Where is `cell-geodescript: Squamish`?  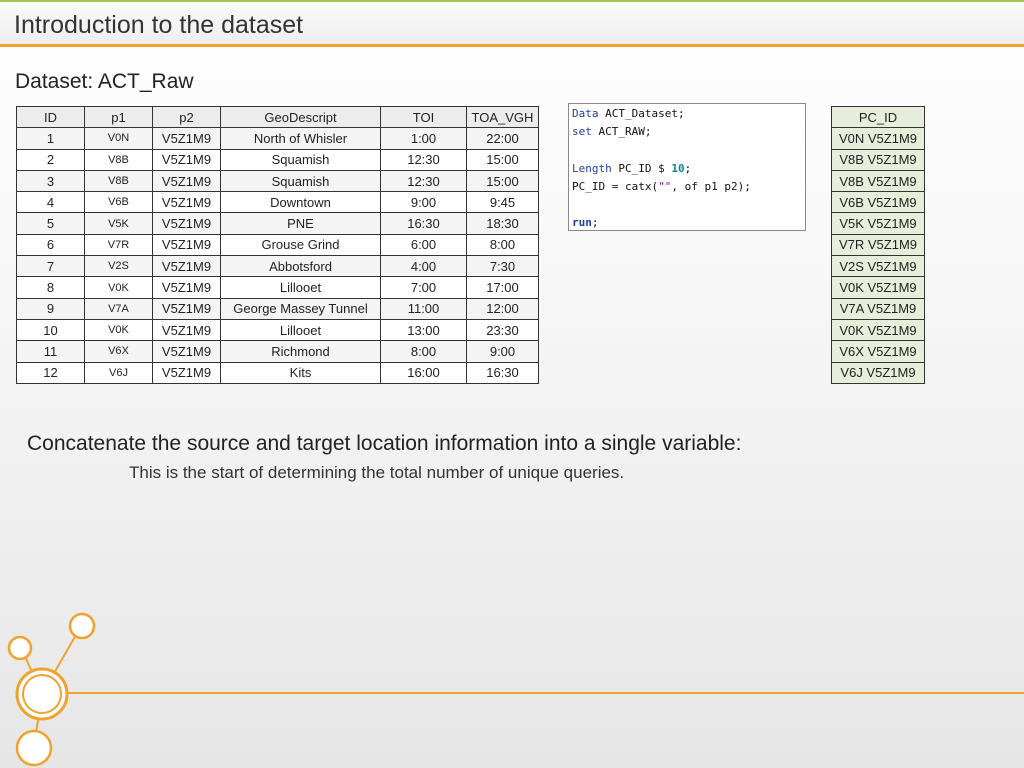
cell-geodescript: Squamish is located at coordinates (300, 181).